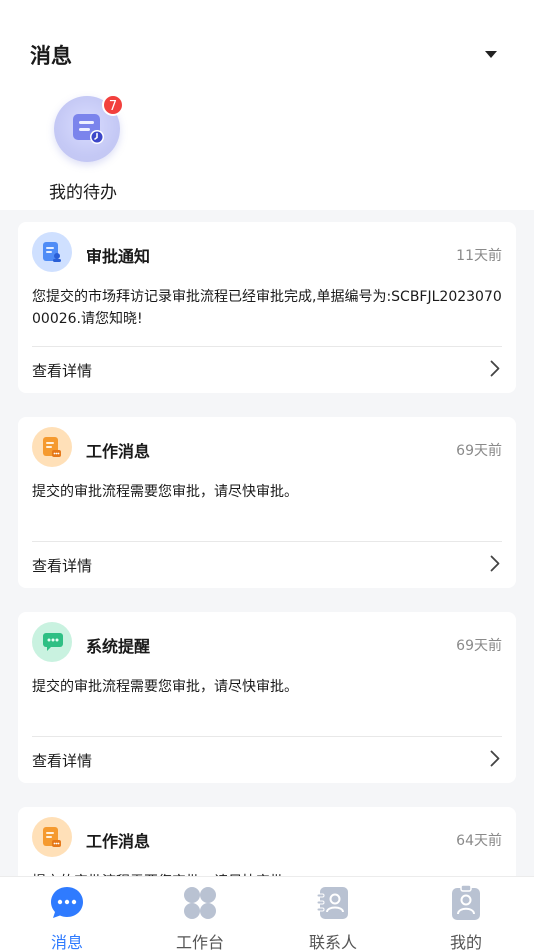  What do you see at coordinates (88, 129) in the screenshot?
I see `todo-list-icon` at bounding box center [88, 129].